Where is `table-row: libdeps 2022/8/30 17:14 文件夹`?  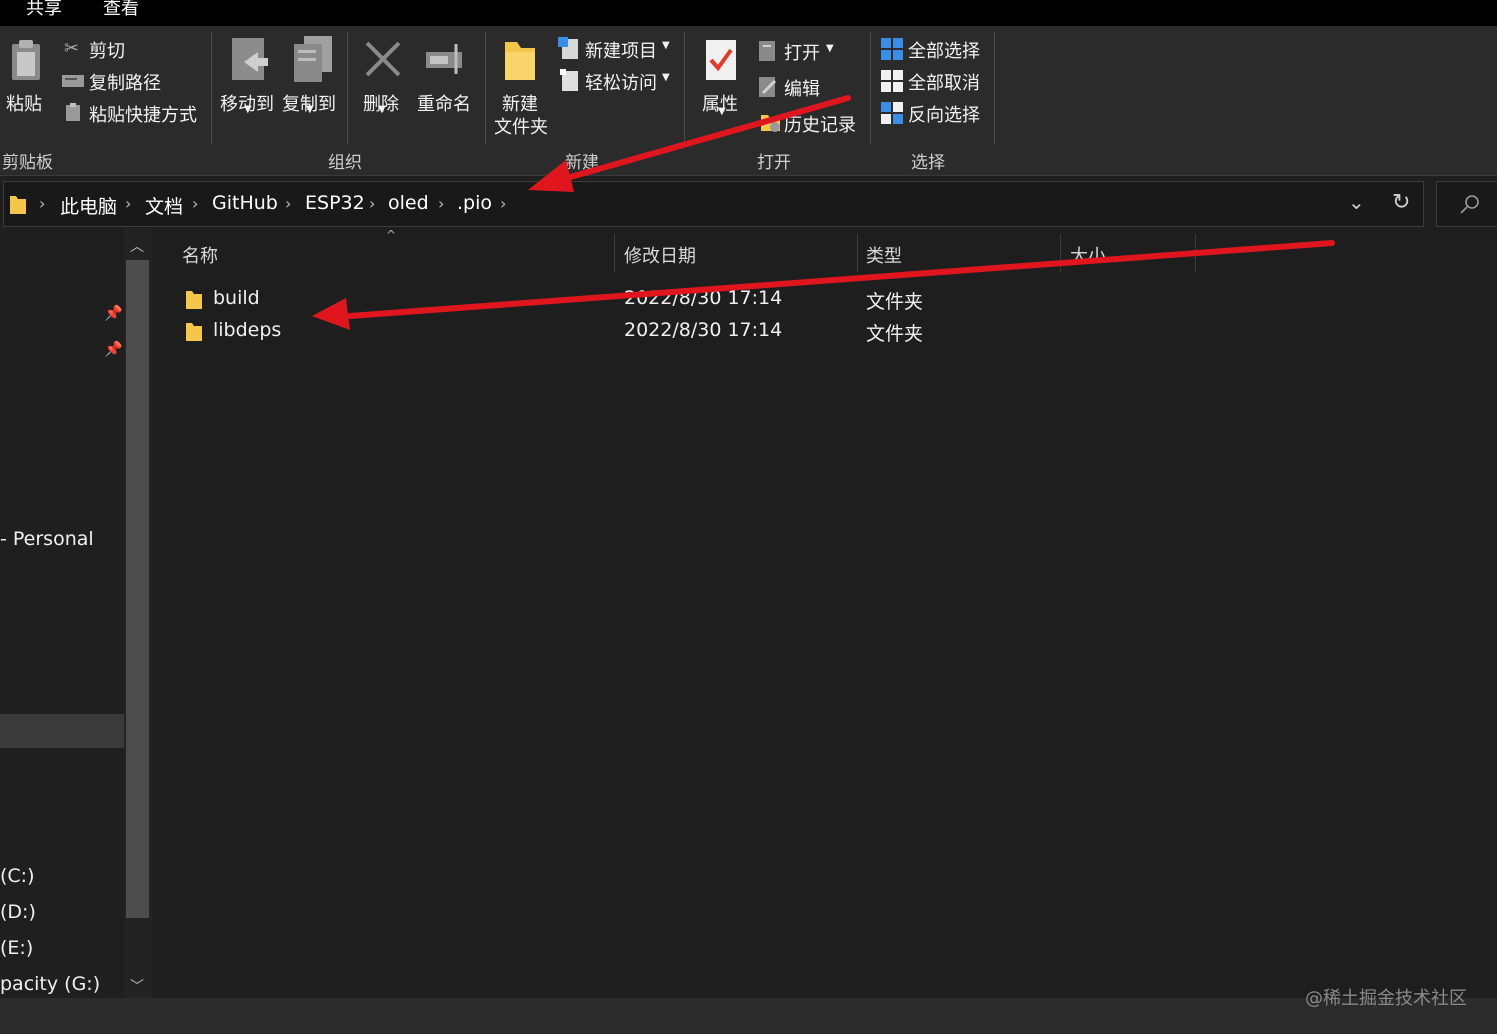
table-row: libdeps 2022/8/30 17:14 文件夹 is located at coordinates (724, 331).